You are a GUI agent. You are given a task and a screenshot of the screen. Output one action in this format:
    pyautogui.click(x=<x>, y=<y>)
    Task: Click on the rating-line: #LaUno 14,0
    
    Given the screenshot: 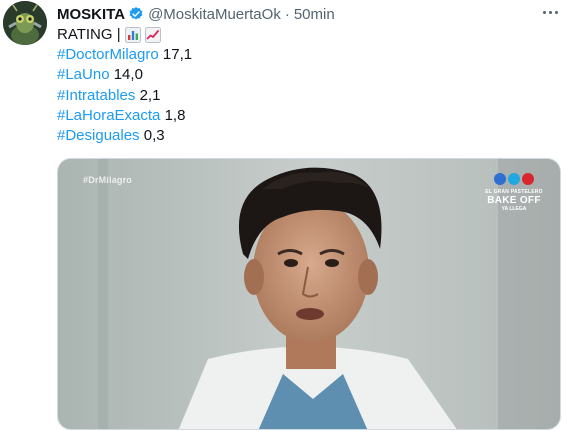 What is the action you would take?
    pyautogui.click(x=124, y=75)
    